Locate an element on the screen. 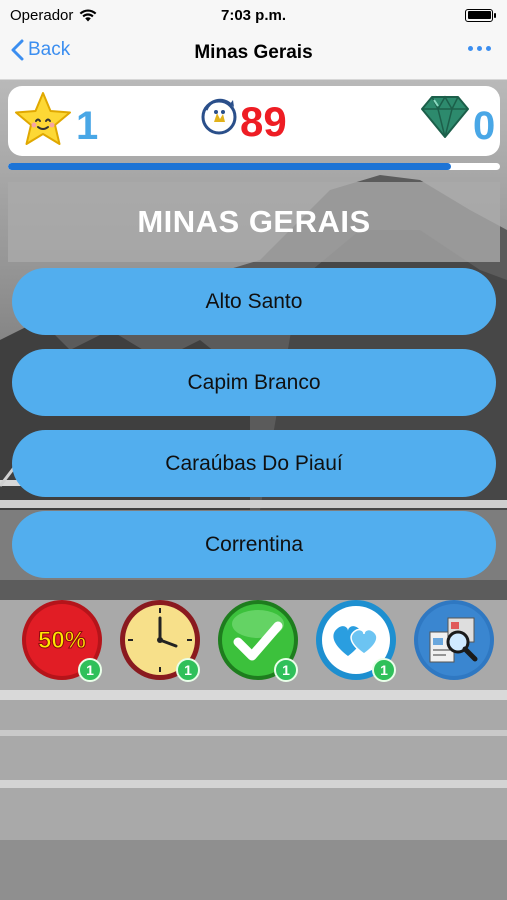 The image size is (507, 900). question-title: MINAS GERAIS is located at coordinates (254, 221).